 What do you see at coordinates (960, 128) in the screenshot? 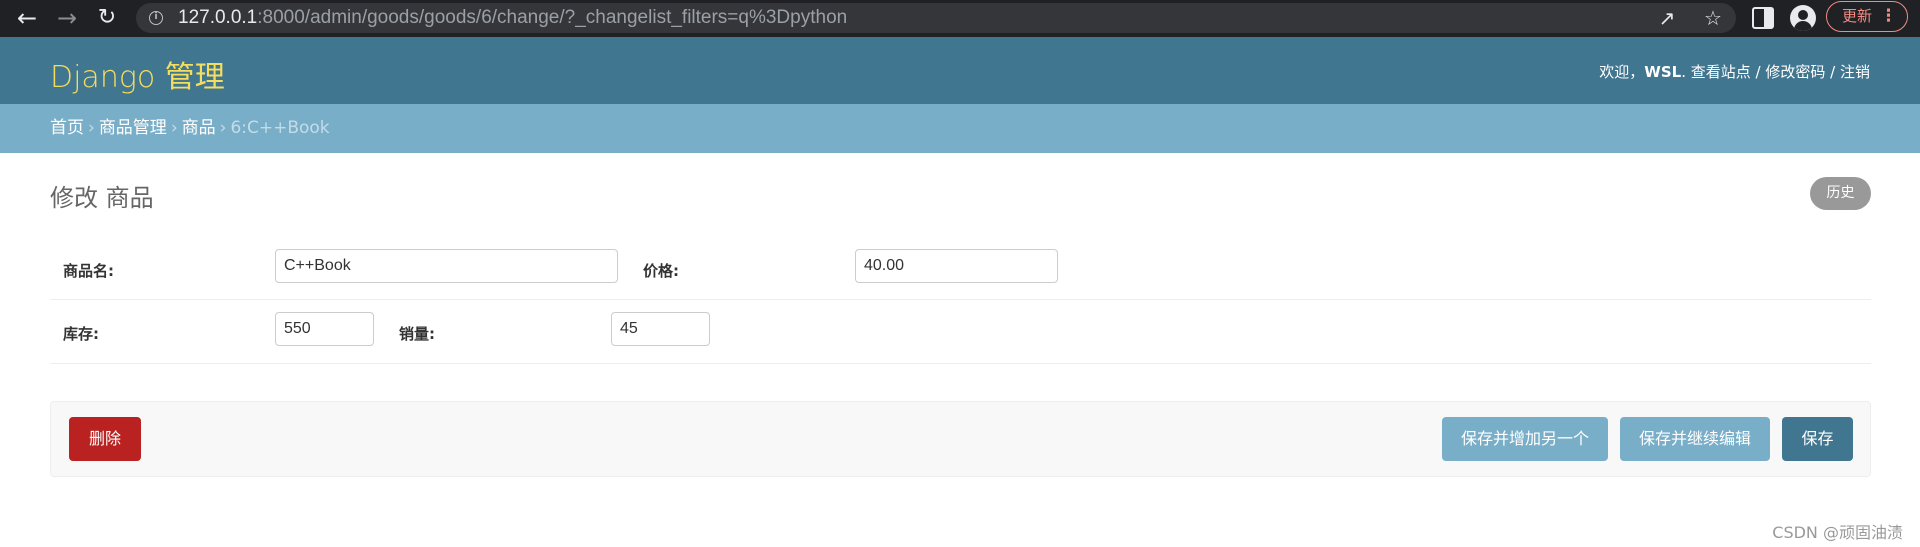
I see `breadcrumb: 首页 › 商品管理 › 商品 › 6:C++Book` at bounding box center [960, 128].